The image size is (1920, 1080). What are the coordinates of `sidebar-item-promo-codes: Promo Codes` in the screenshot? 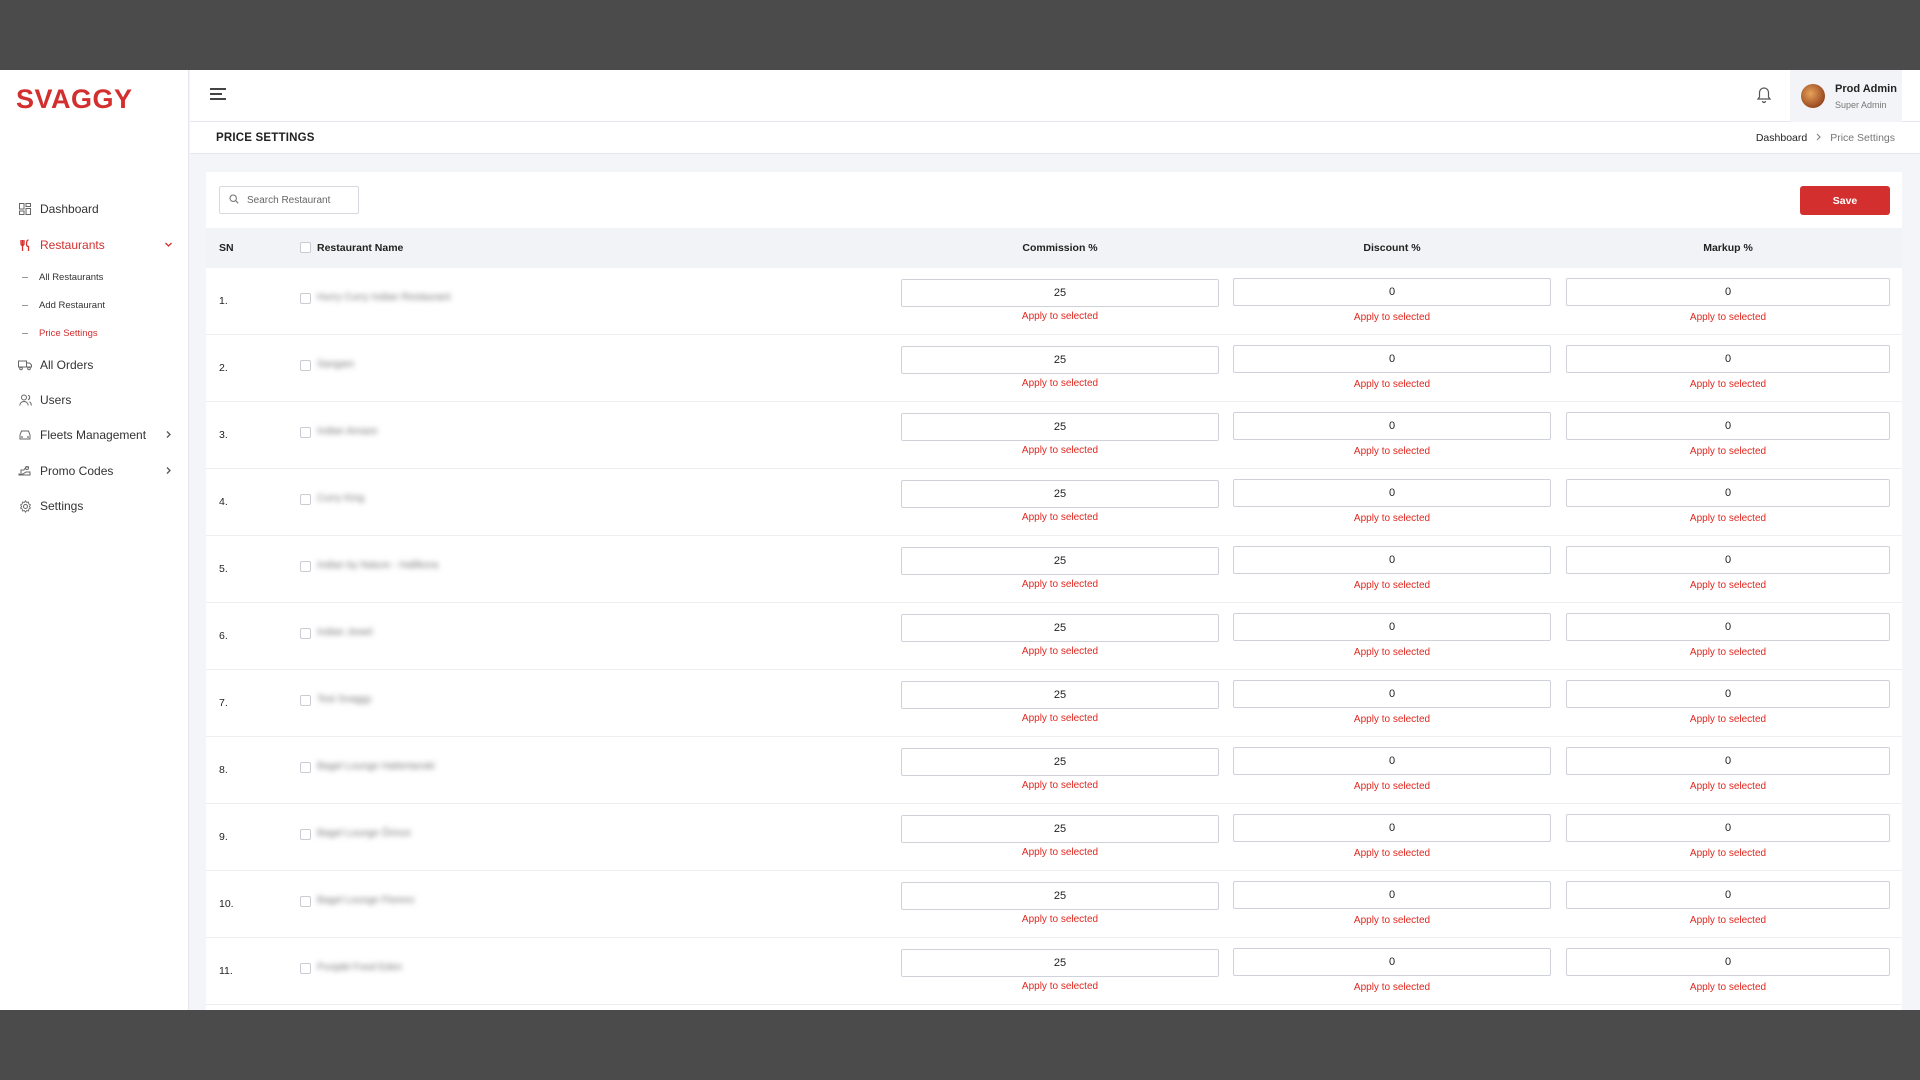 It's located at (94, 471).